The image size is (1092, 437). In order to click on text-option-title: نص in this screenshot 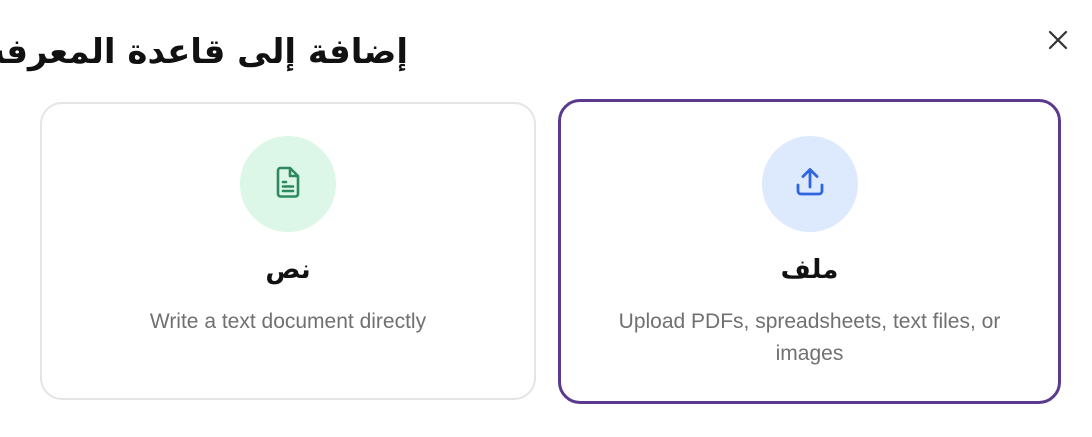, I will do `click(288, 270)`.